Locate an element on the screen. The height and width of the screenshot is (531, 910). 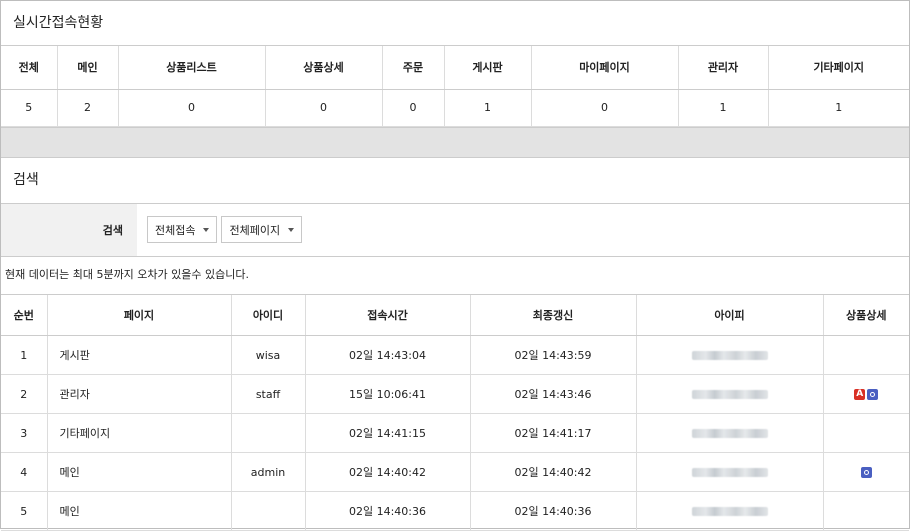
row-page: 게시판 is located at coordinates (139, 355).